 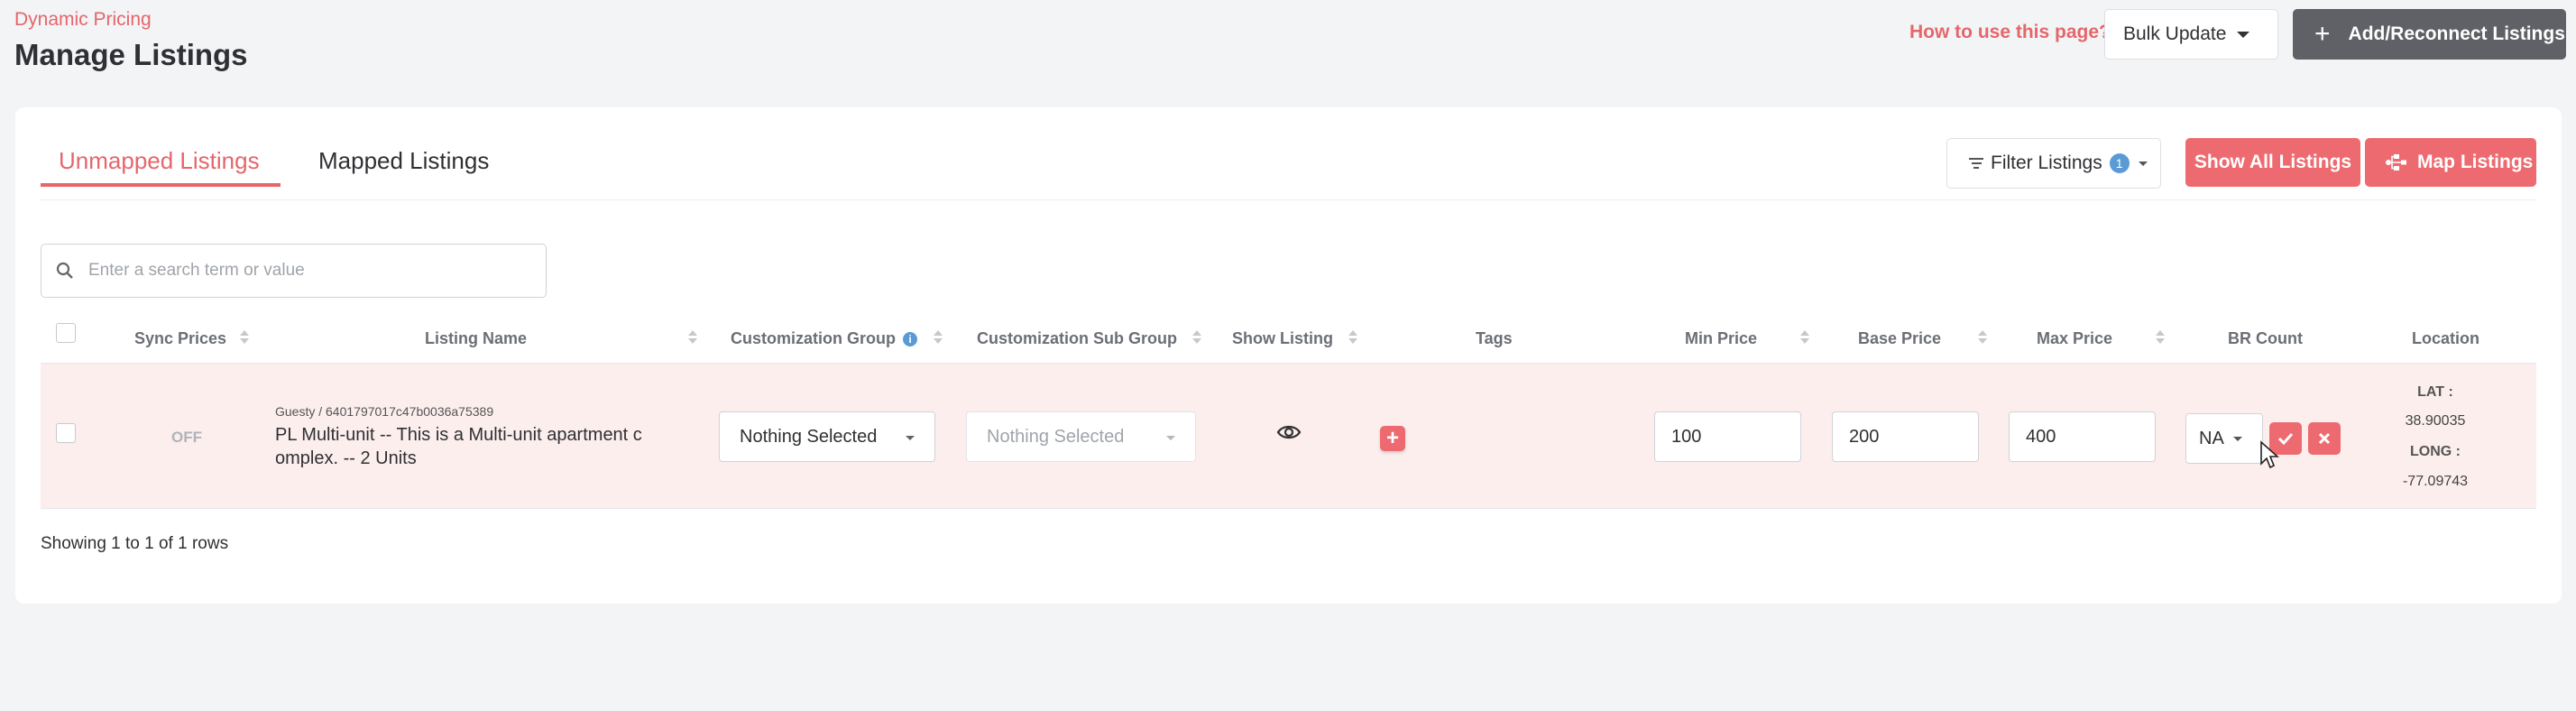 I want to click on add-reconnect-label: Add/Reconnect Listings, so click(x=2456, y=33).